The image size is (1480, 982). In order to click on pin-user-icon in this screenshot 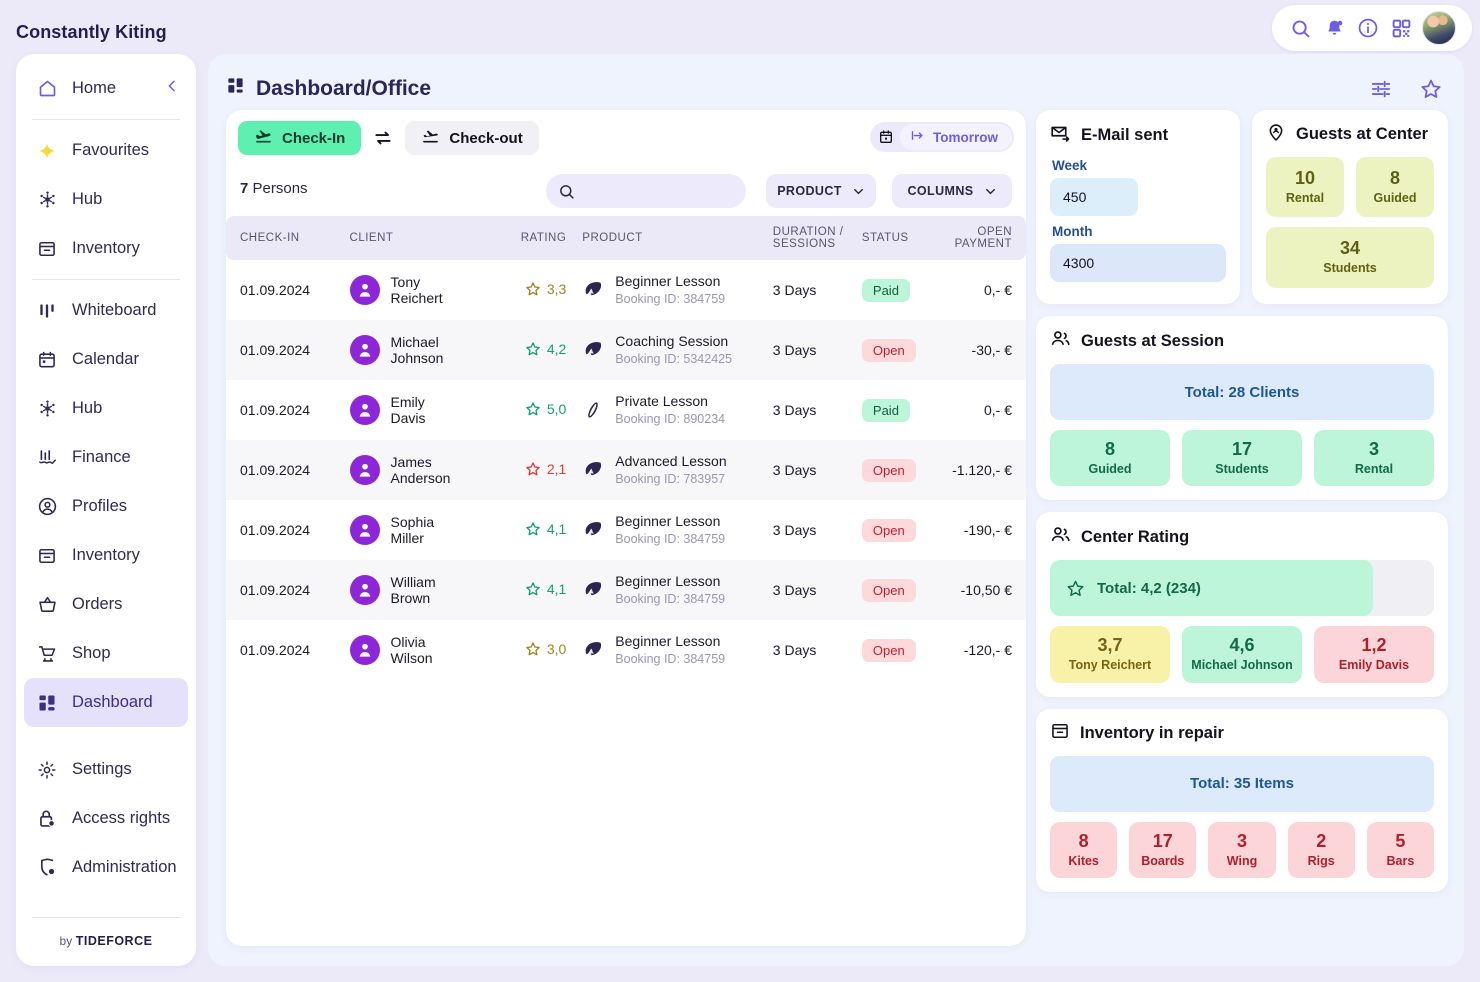, I will do `click(1276, 134)`.